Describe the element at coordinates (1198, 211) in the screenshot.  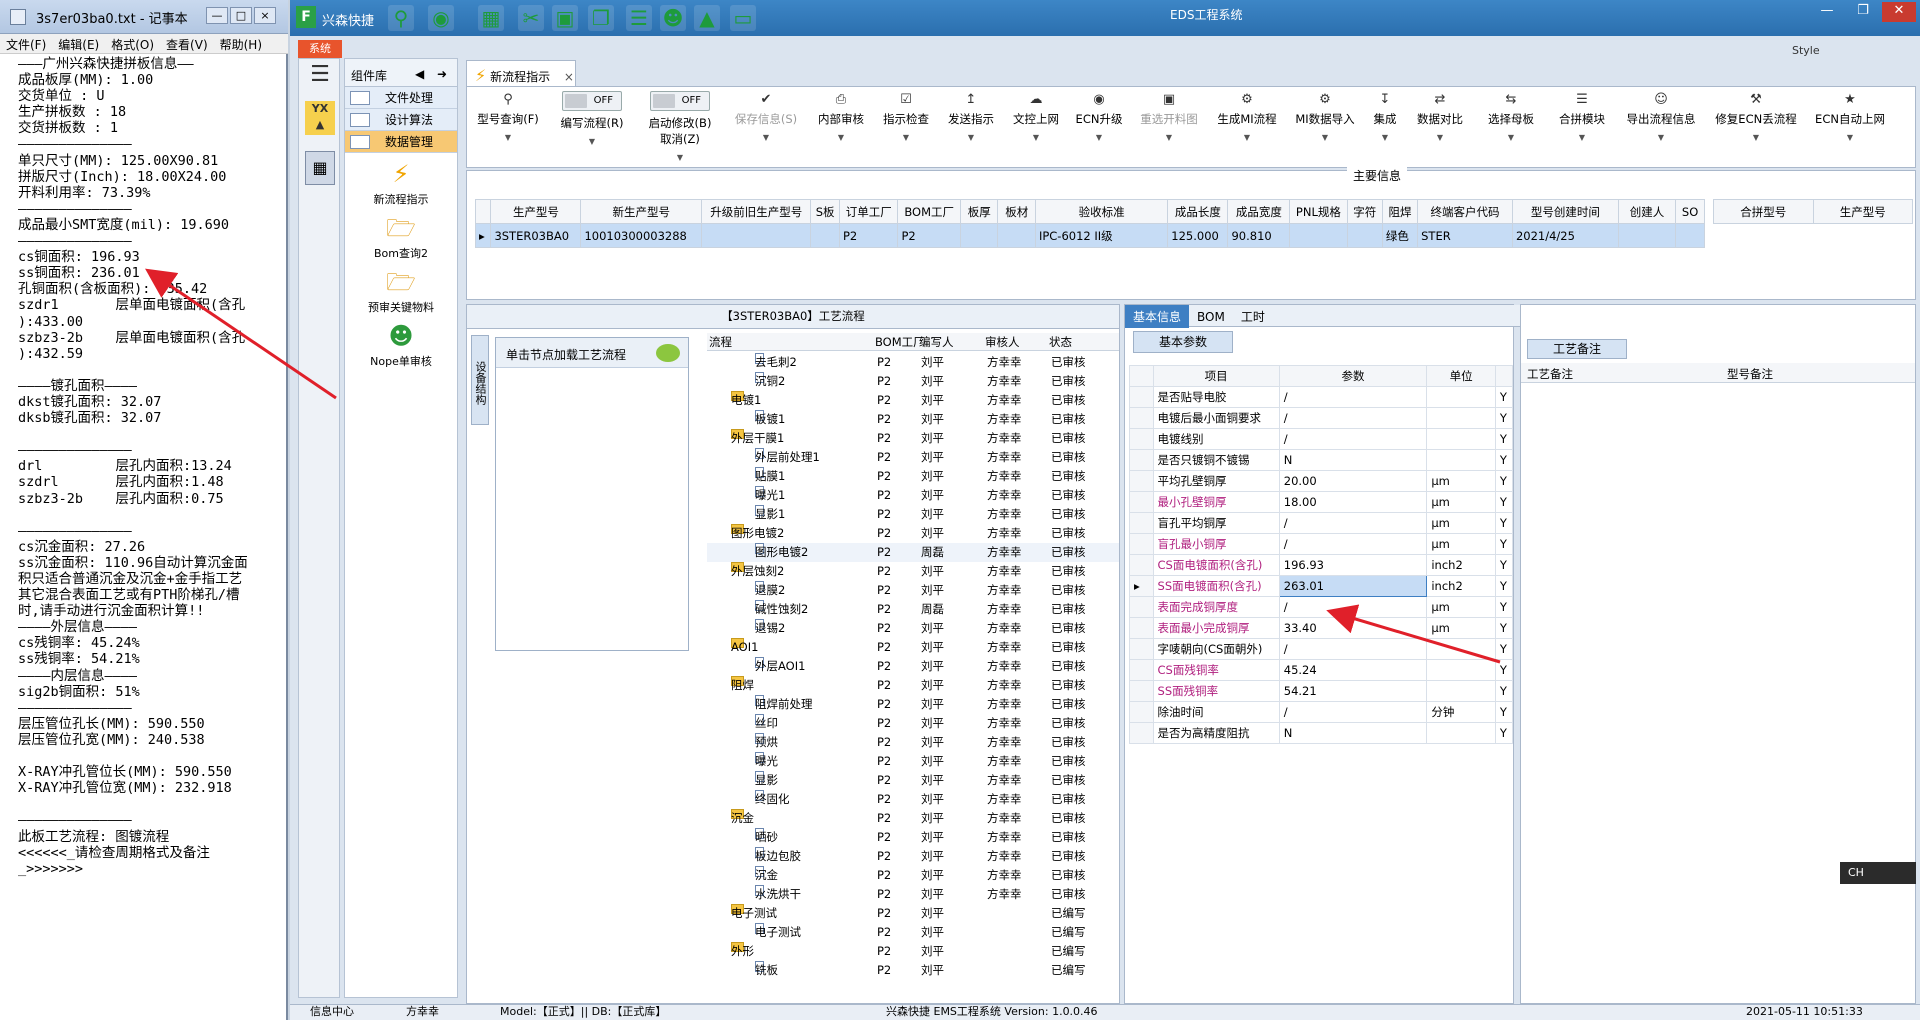
I see `column-header: 成品长度` at that location.